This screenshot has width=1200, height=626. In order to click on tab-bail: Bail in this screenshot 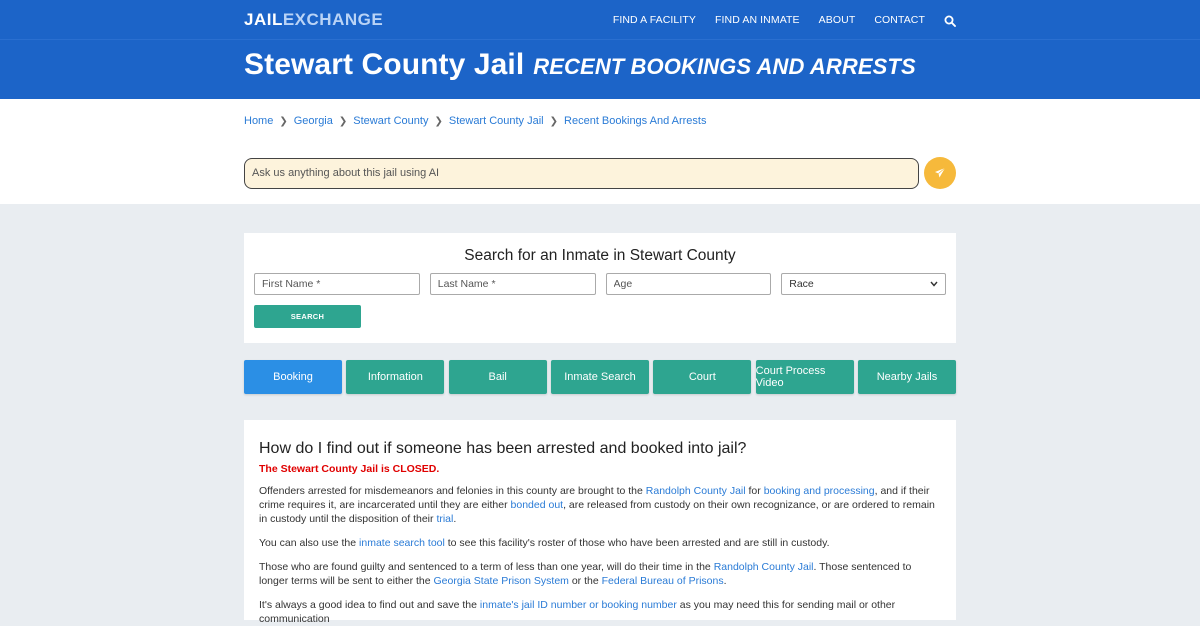, I will do `click(497, 377)`.